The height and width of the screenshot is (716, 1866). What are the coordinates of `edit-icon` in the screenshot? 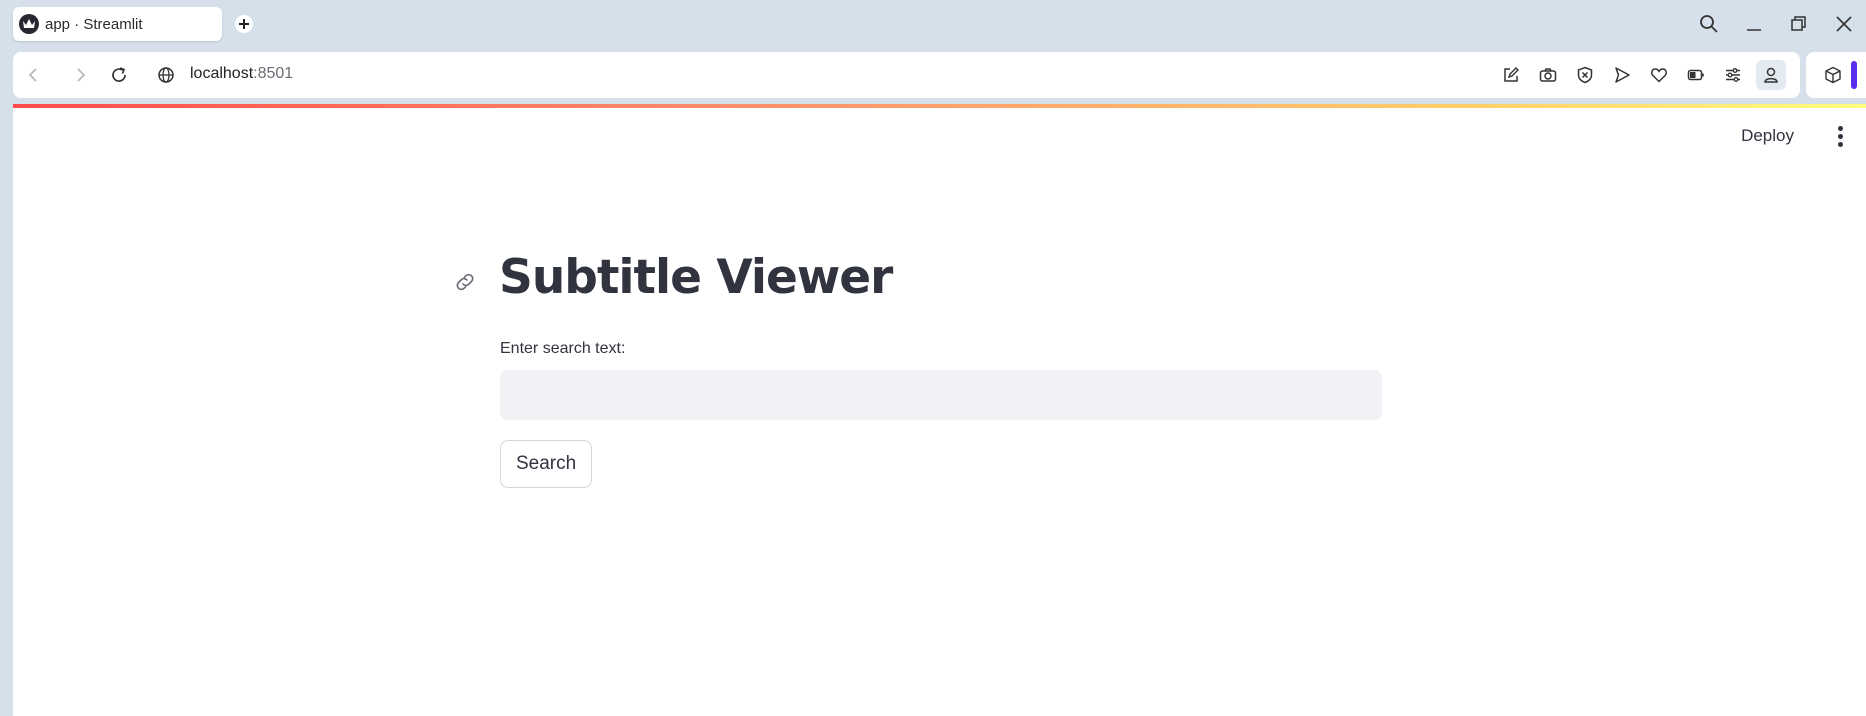 It's located at (1511, 74).